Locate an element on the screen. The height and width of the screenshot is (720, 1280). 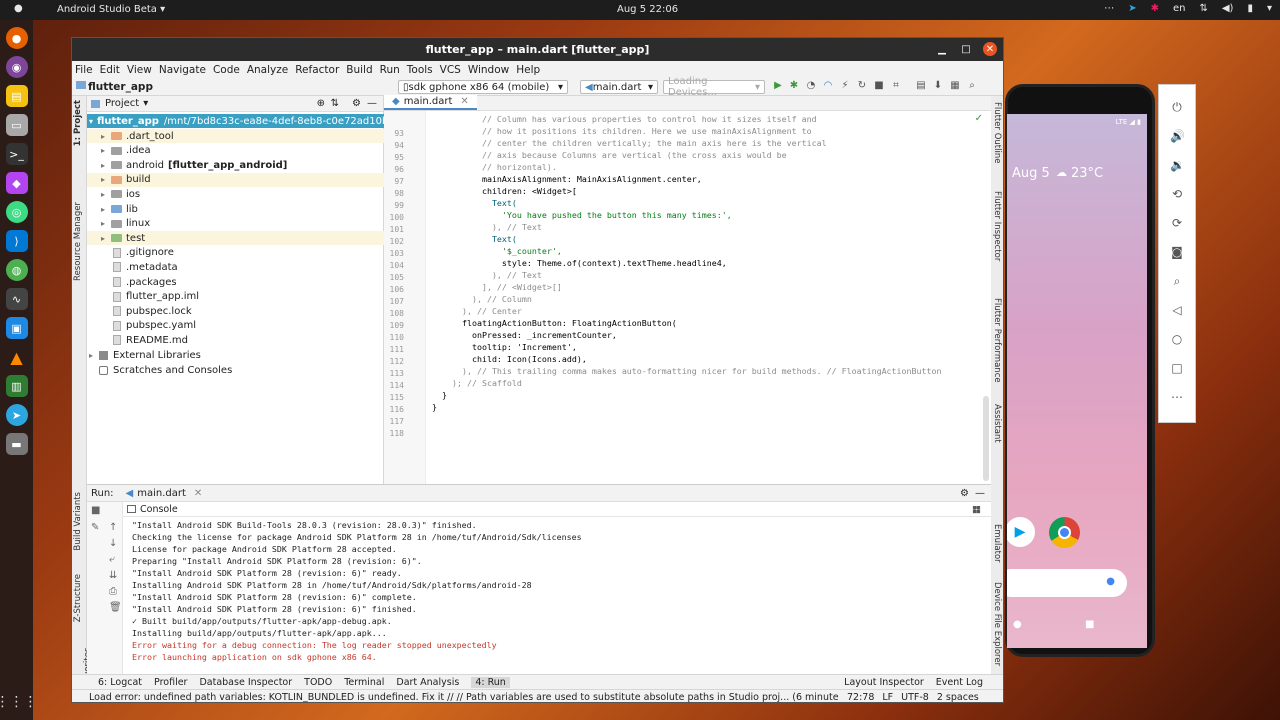
play-store-icon: ▶ is located at coordinates (1021, 532).